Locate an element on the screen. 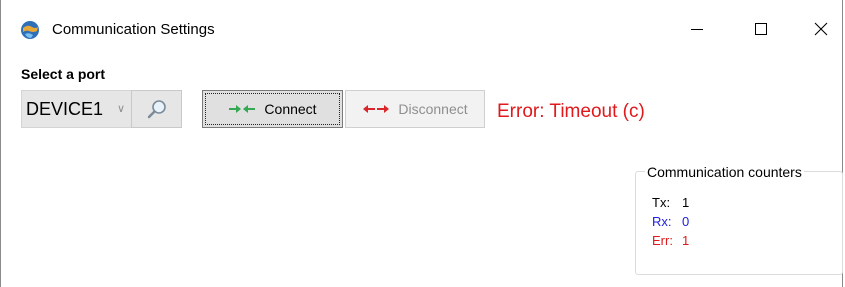  maximize-button is located at coordinates (761, 28).